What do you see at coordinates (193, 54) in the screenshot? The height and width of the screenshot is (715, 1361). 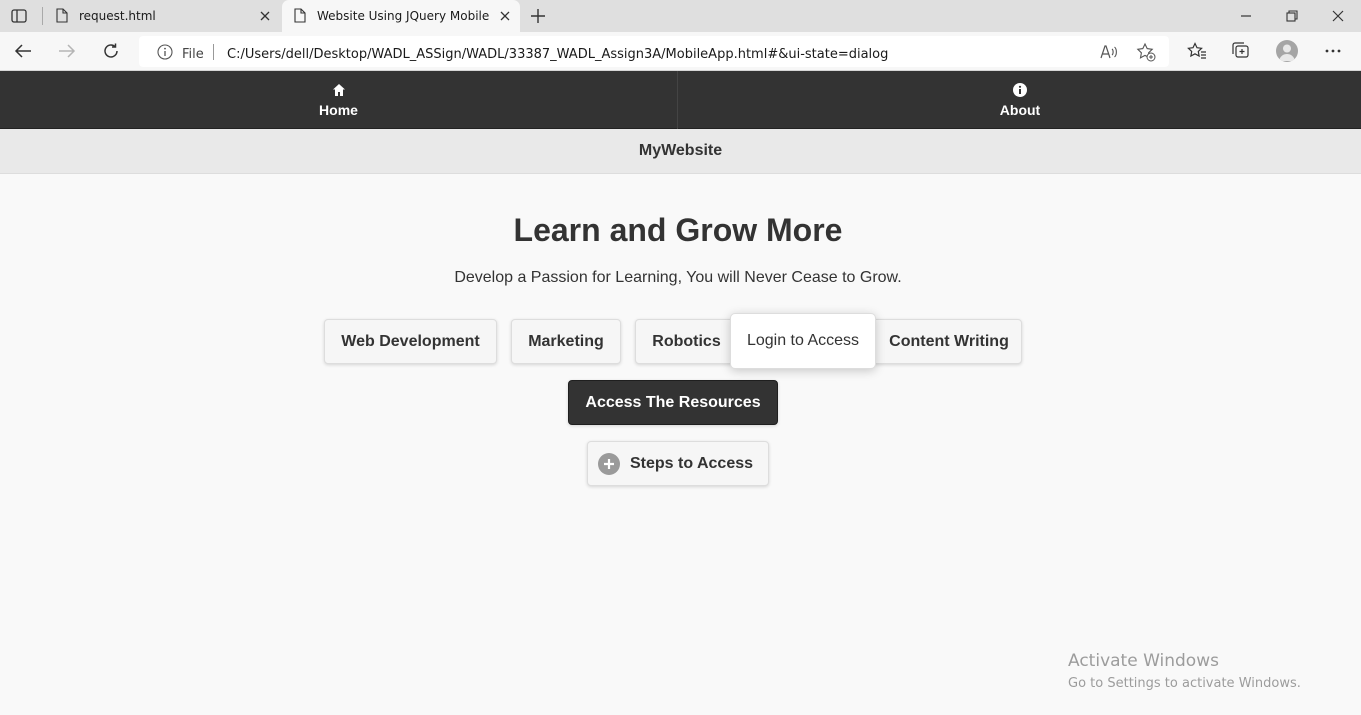 I see `file-label: File` at bounding box center [193, 54].